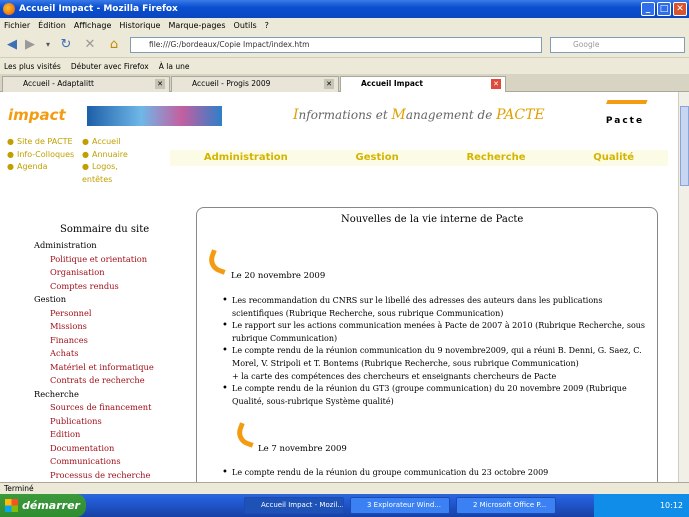 The width and height of the screenshot is (689, 517). Describe the element at coordinates (30, 45) in the screenshot. I see `forward-arrow-icon: ▶` at that location.